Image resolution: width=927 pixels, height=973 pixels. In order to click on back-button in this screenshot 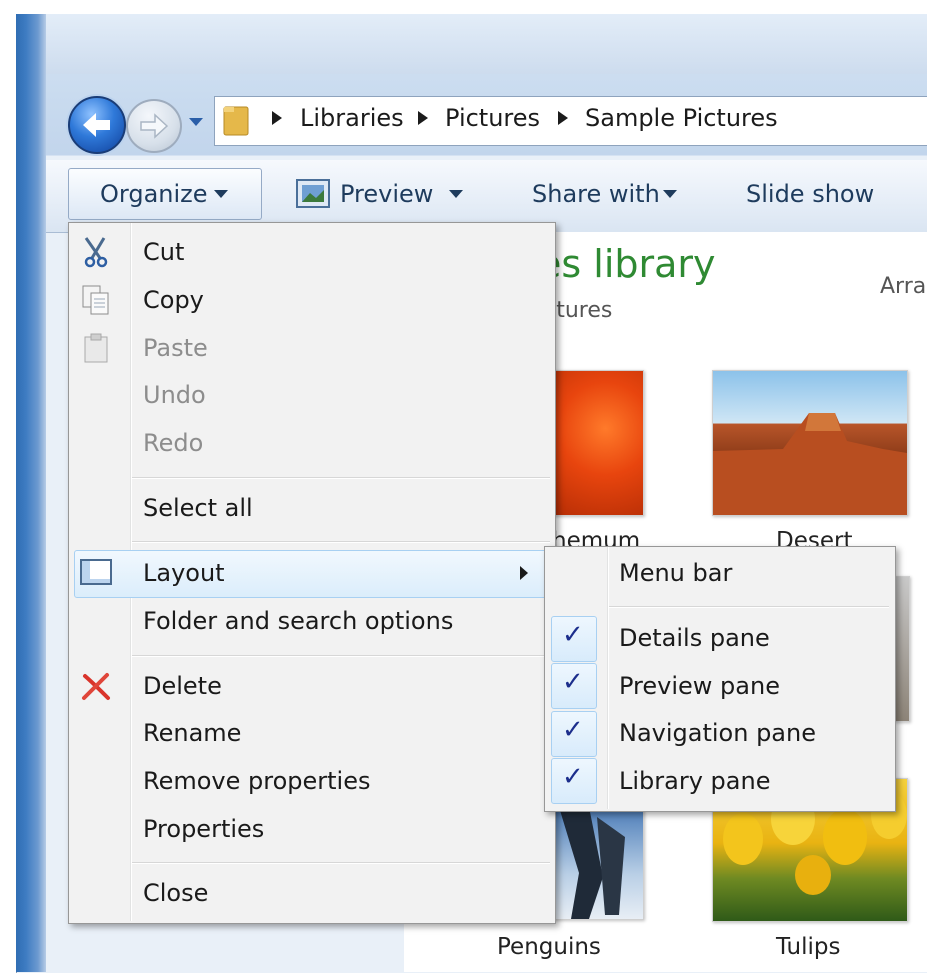, I will do `click(97, 125)`.